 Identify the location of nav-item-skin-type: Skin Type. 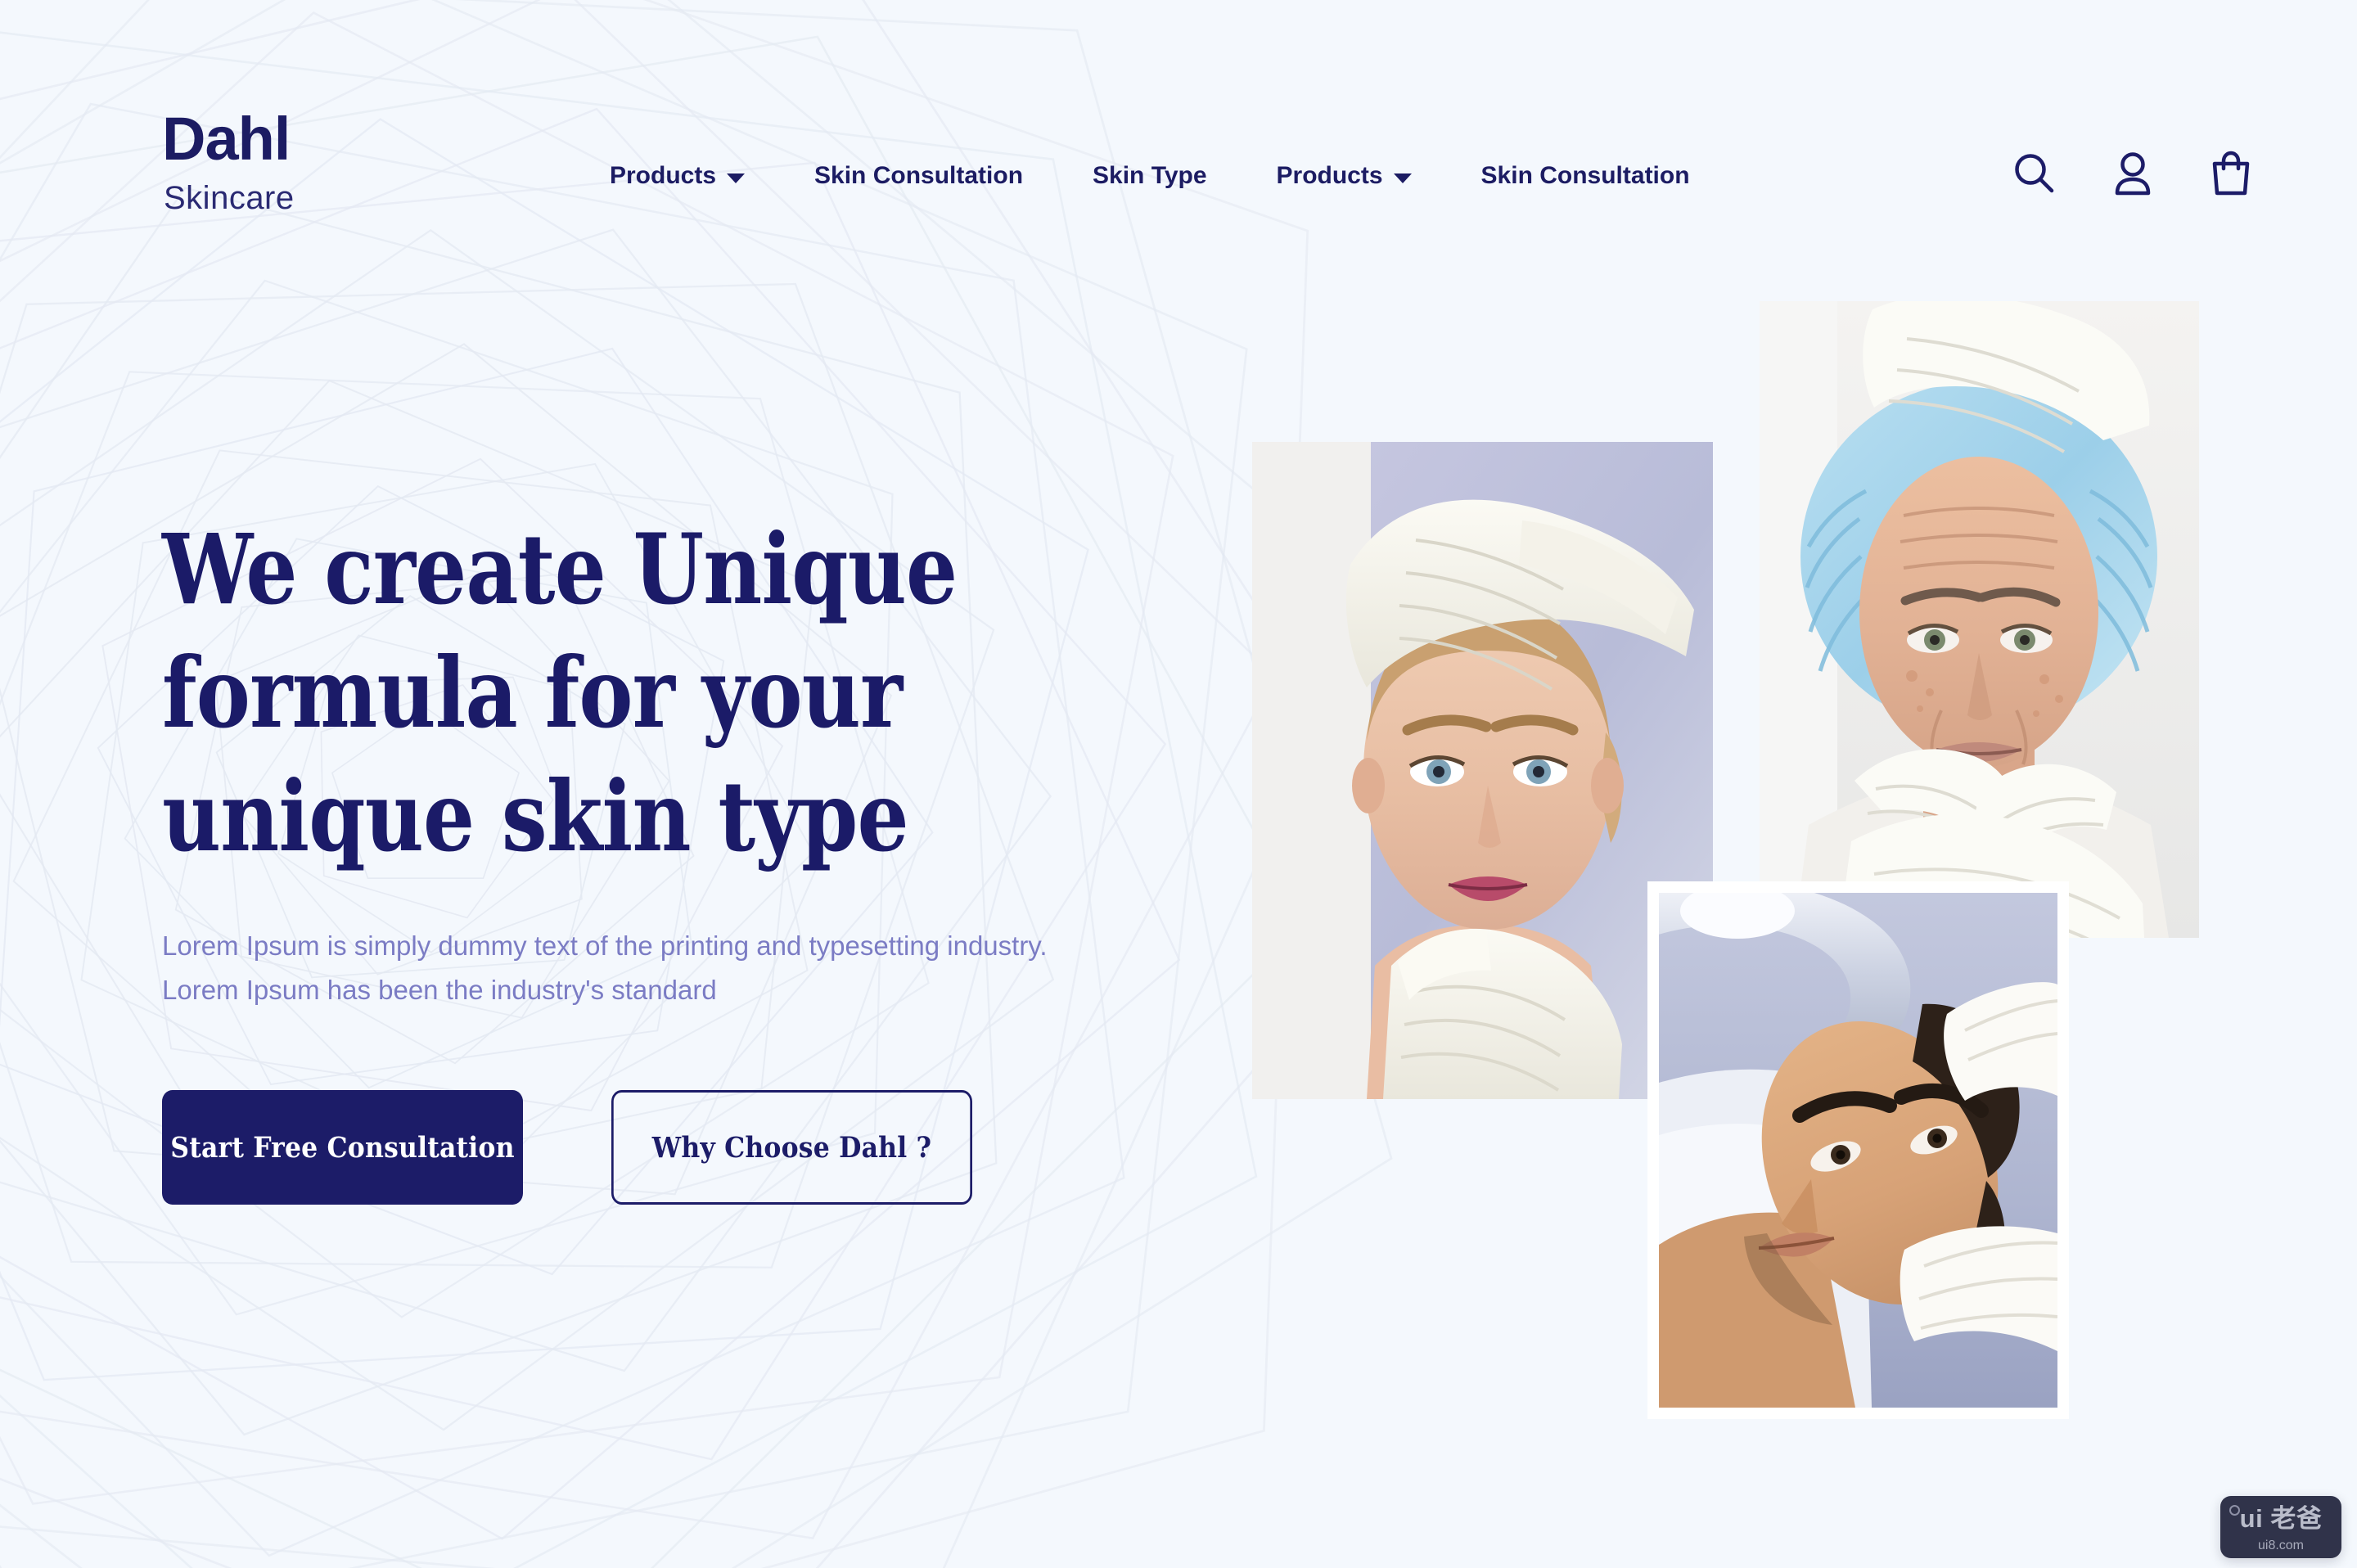
(1149, 176).